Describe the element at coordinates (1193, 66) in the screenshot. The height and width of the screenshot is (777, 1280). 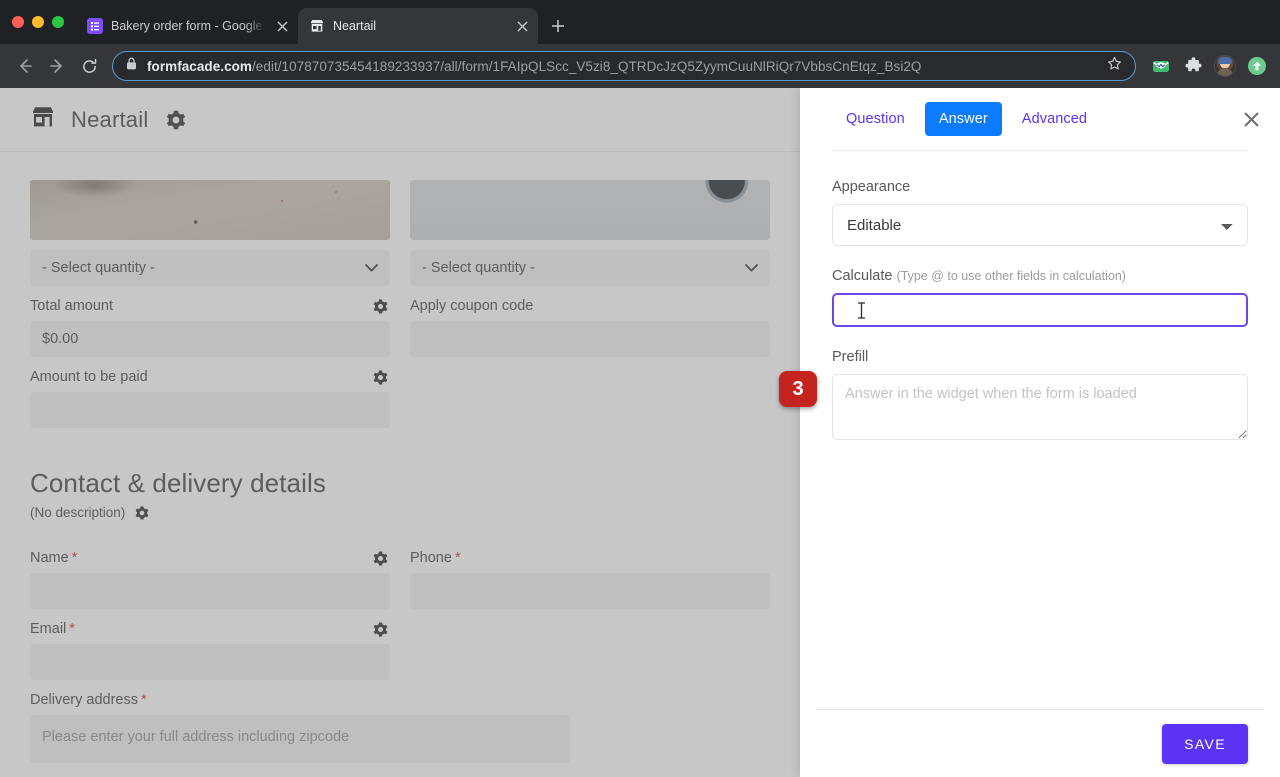
I see `extensions-puzzle-icon` at that location.